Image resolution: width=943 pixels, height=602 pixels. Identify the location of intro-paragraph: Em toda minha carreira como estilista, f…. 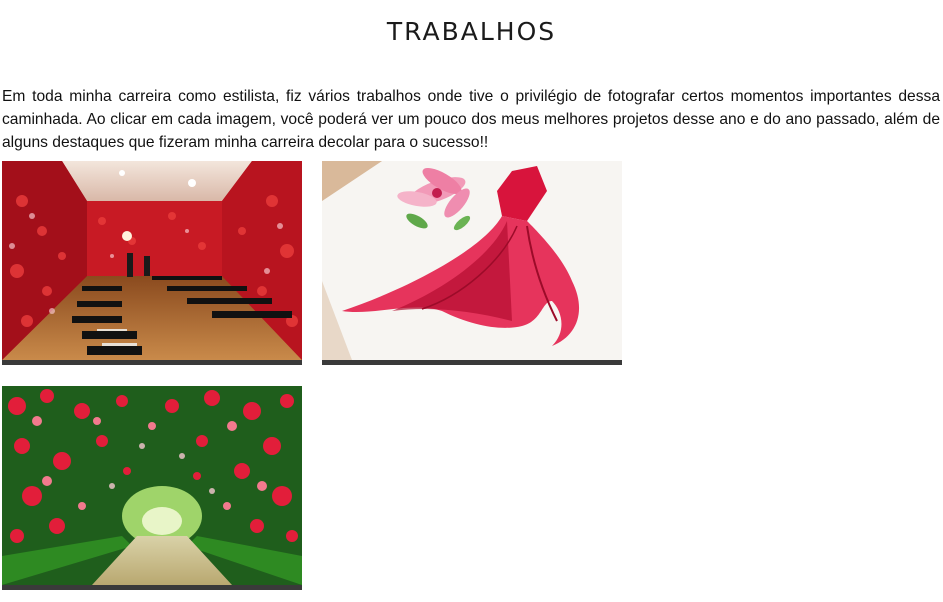
(471, 119).